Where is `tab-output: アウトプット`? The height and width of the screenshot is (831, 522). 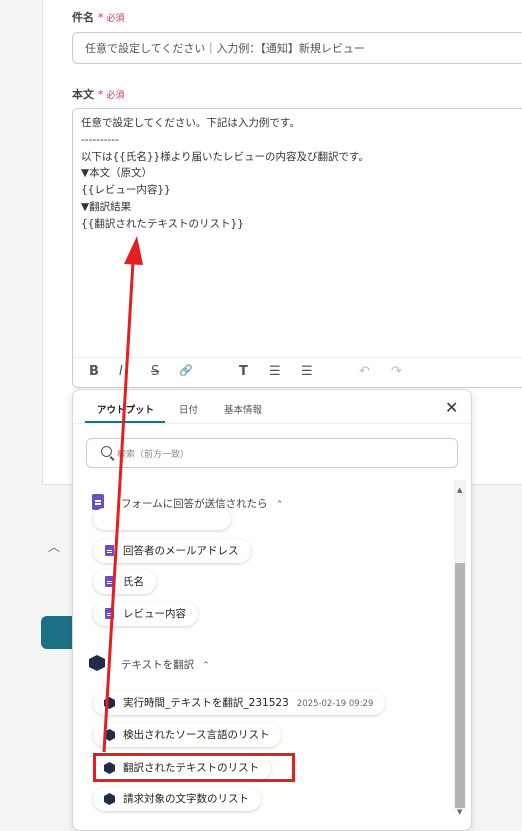
tab-output: アウトプット is located at coordinates (125, 409).